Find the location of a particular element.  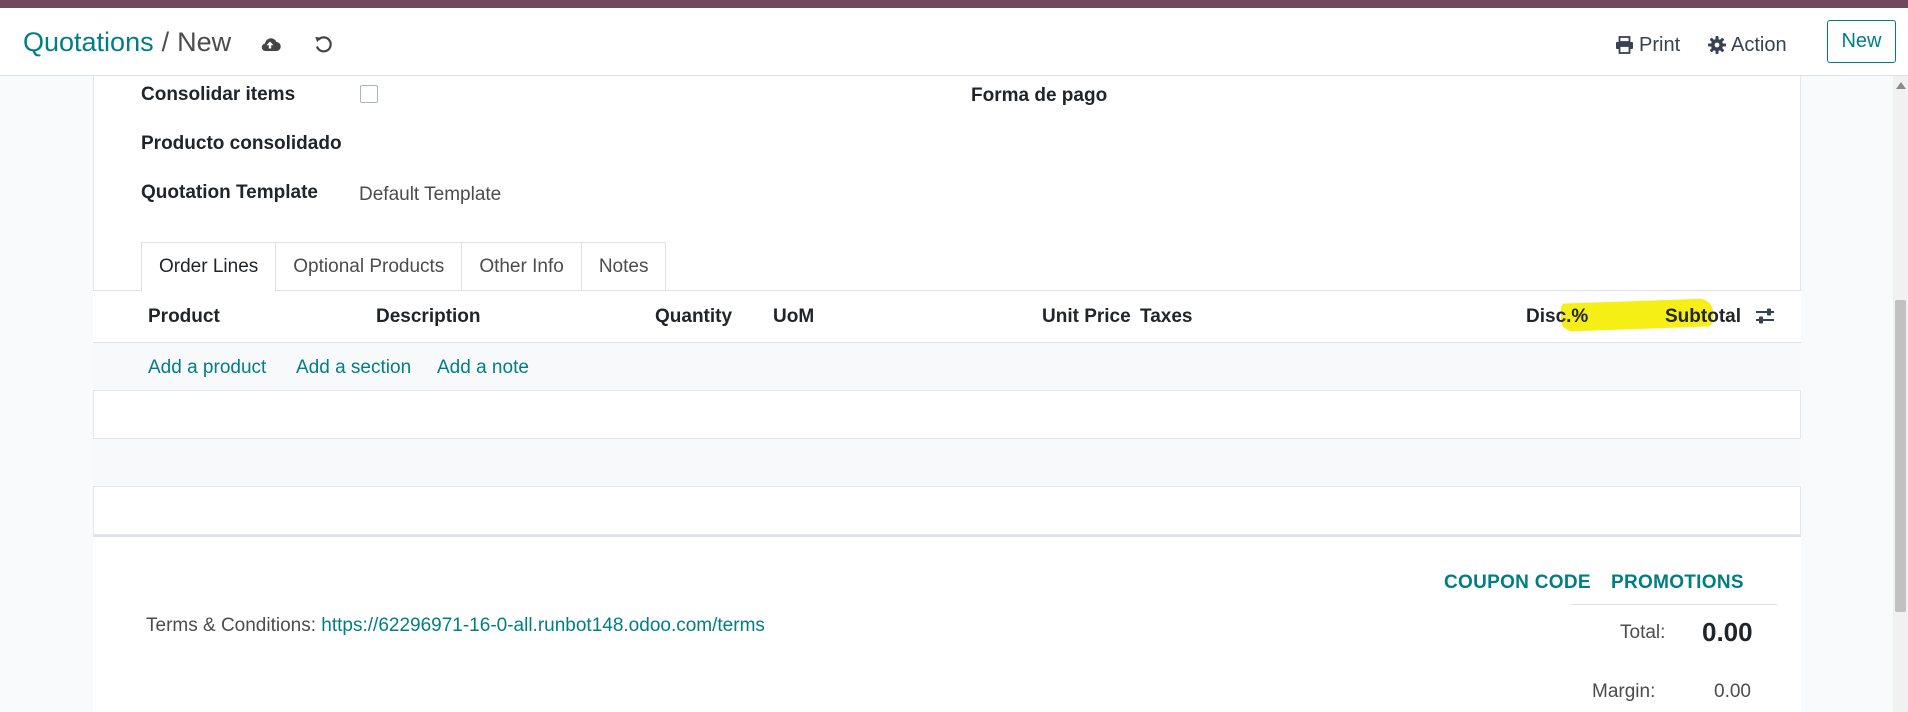

coupon-code-button: COUPON CODE is located at coordinates (1517, 583).